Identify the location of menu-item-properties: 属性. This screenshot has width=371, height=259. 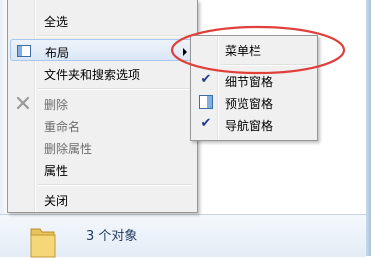
(102, 169).